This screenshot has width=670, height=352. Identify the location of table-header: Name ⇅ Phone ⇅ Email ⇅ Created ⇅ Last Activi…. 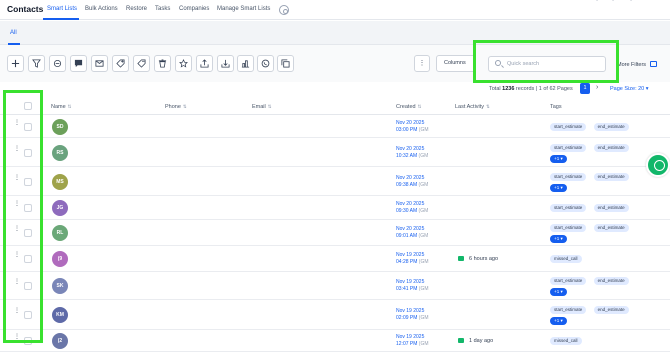
(335, 106).